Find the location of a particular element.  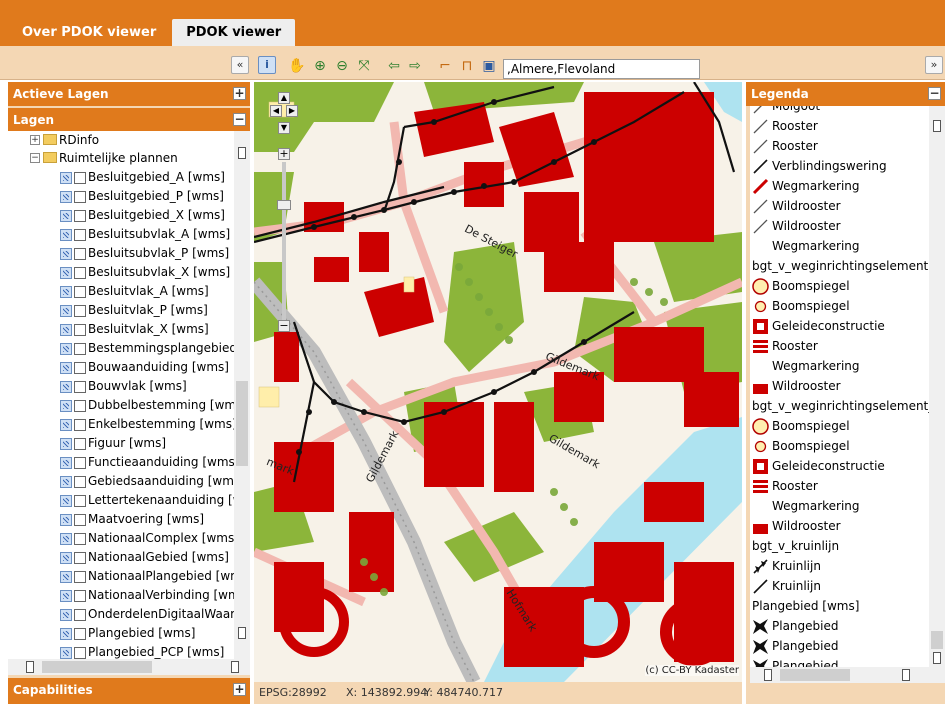

location-search-input is located at coordinates (601, 69).